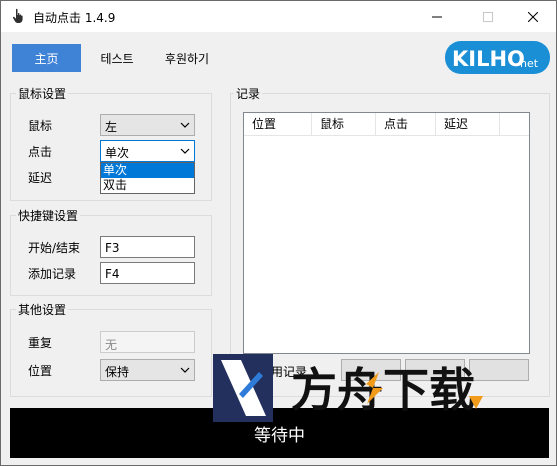  I want to click on click-type-value: 单次, so click(117, 153).